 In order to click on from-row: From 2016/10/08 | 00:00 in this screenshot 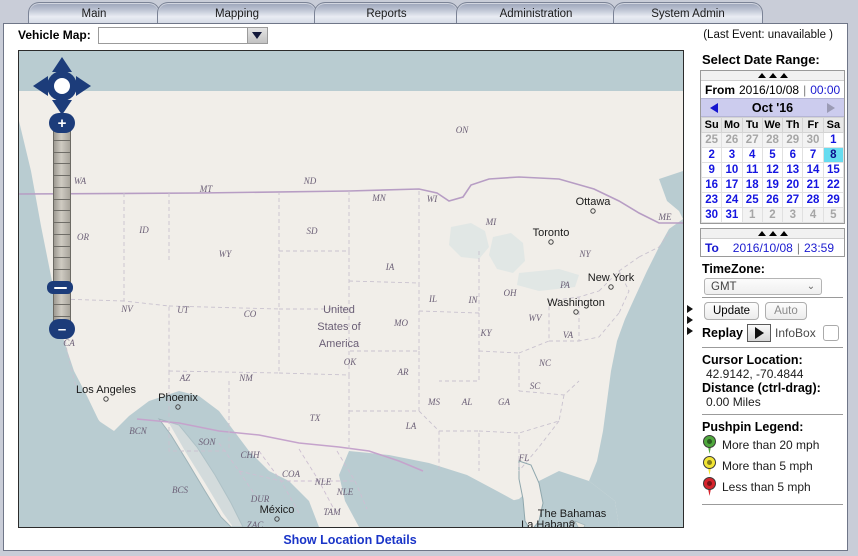, I will do `click(772, 89)`.